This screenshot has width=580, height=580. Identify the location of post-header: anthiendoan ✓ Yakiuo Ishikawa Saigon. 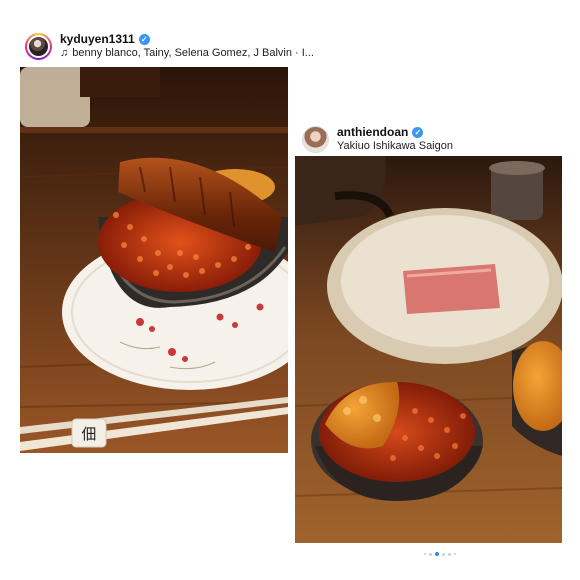
(377, 139).